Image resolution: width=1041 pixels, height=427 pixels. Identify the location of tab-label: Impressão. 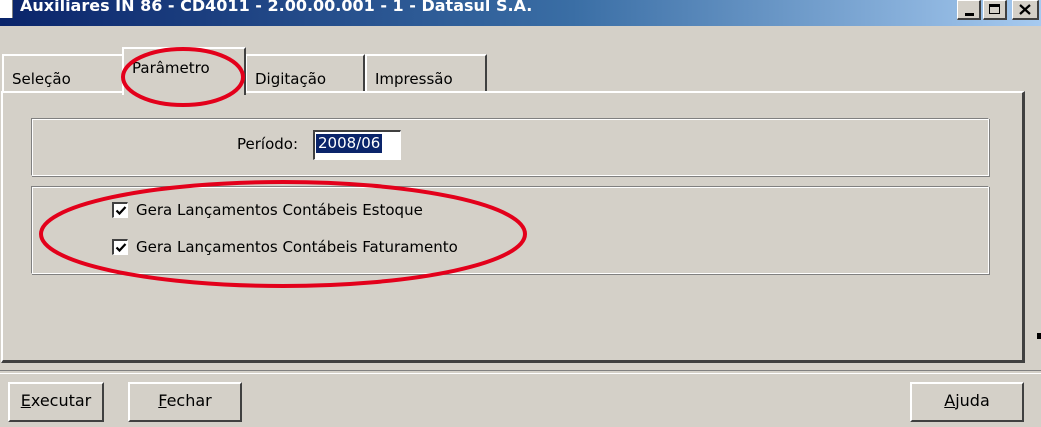
(414, 79).